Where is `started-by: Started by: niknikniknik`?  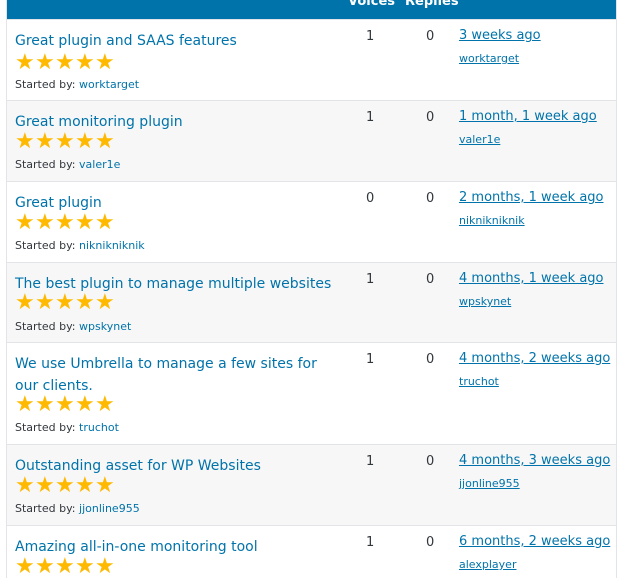
started-by: Started by: niknikniknik is located at coordinates (80, 245).